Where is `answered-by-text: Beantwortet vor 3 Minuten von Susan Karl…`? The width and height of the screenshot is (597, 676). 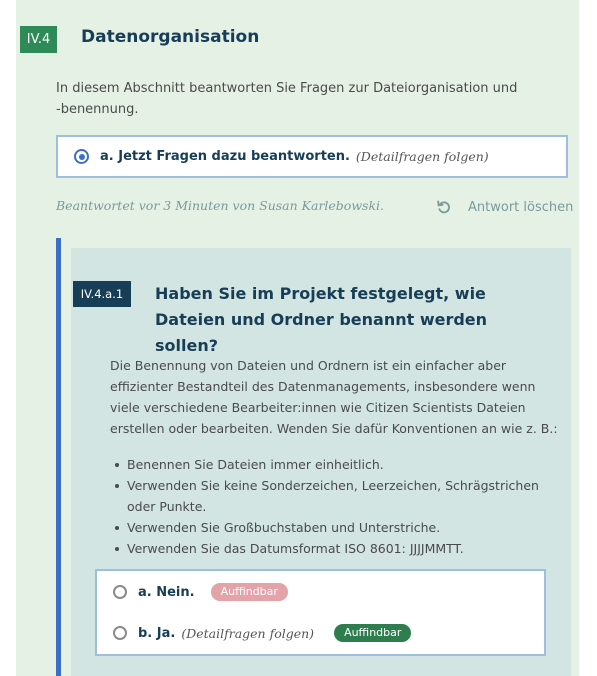 answered-by-text: Beantwortet vor 3 Minuten von Susan Karl… is located at coordinates (220, 205).